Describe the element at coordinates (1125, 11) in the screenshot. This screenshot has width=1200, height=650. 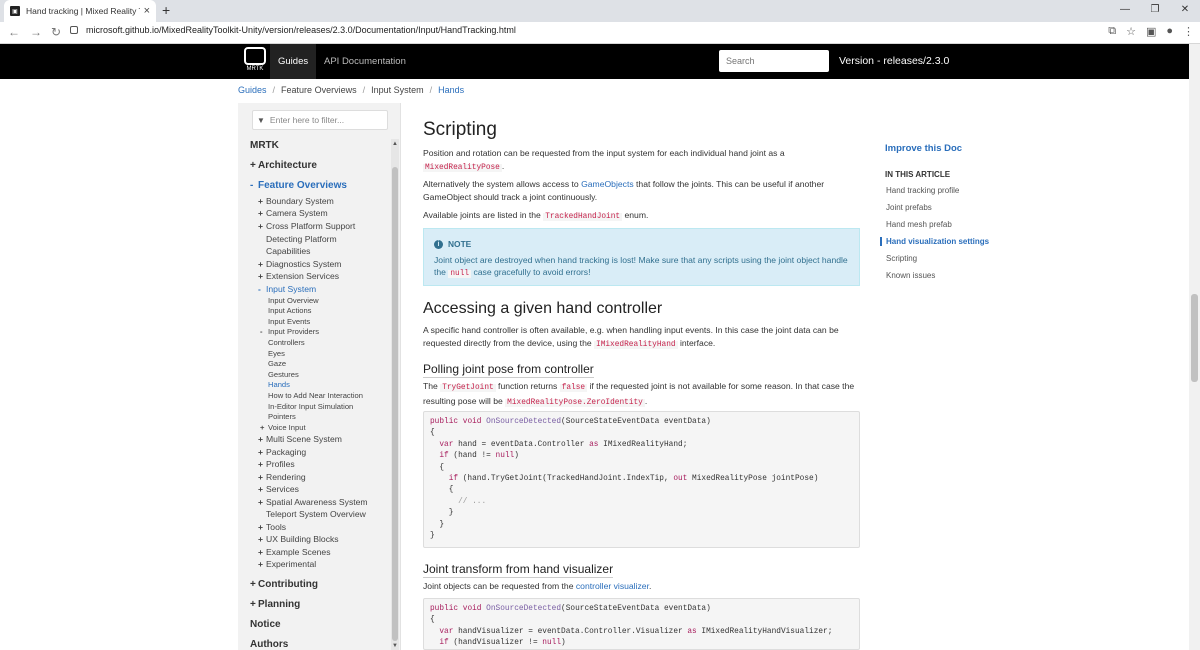
I see `minimize-icon: —` at that location.